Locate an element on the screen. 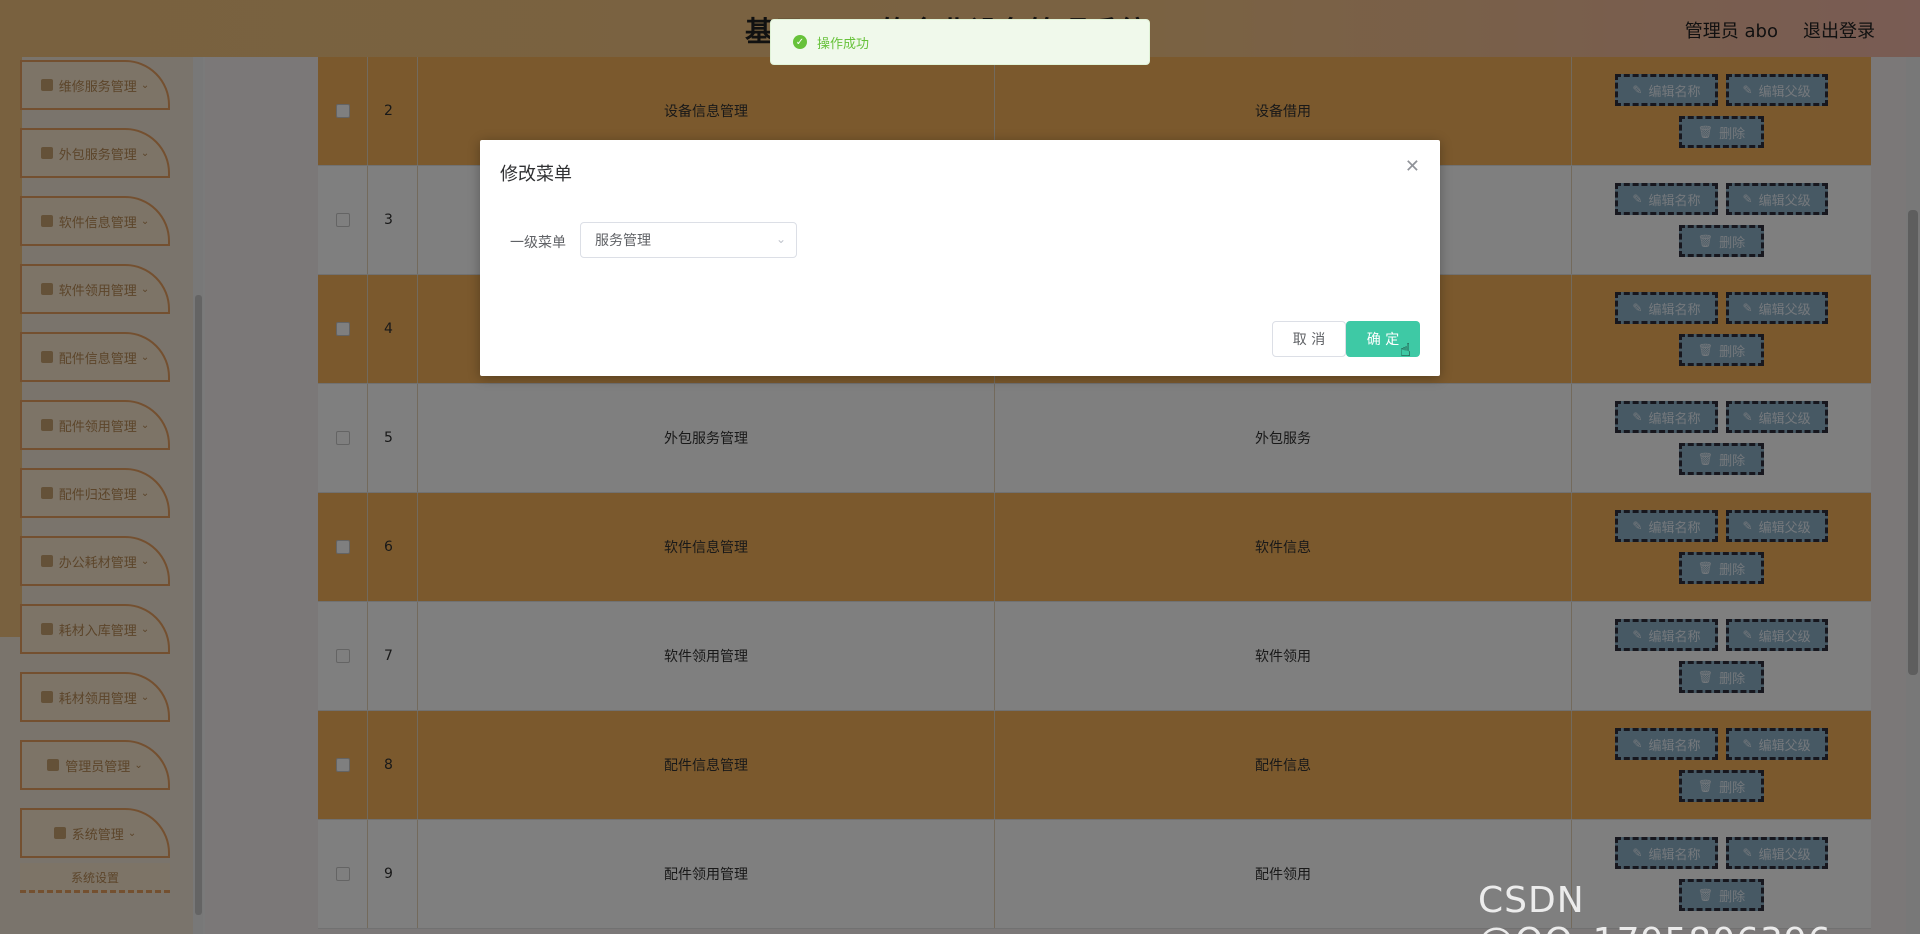  success-toast: ✓ 操作成功 is located at coordinates (960, 42).